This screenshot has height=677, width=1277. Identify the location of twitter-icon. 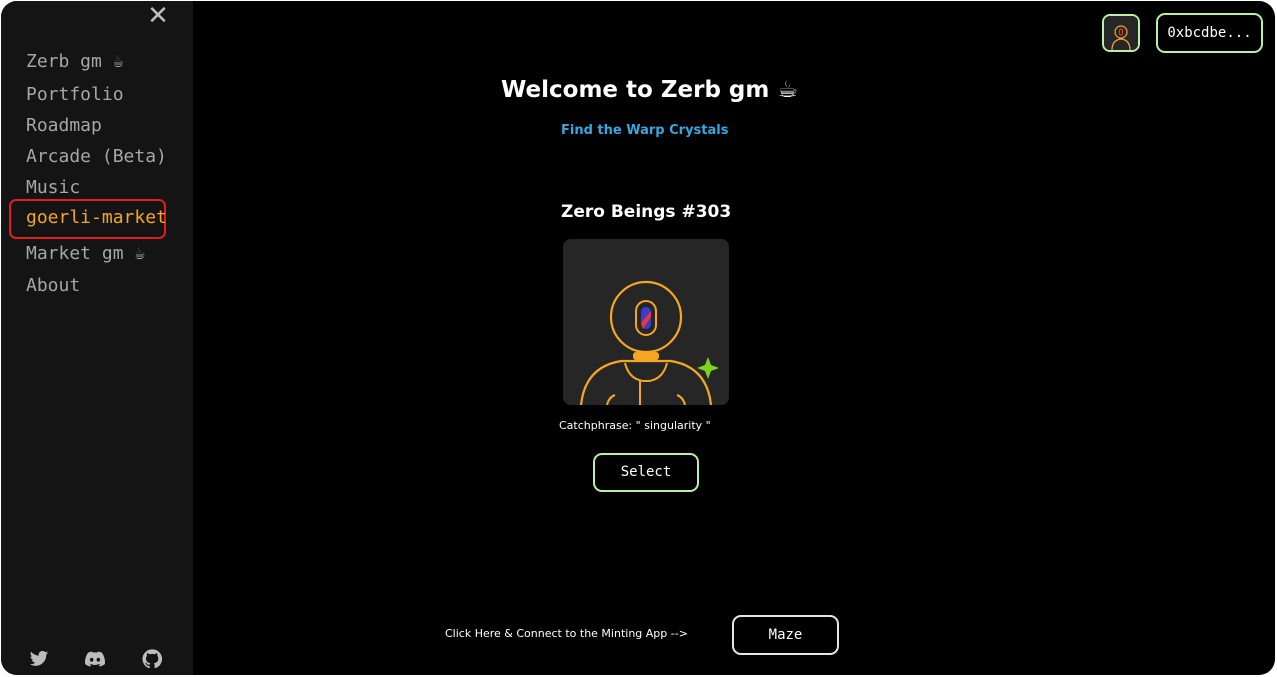
(39, 659).